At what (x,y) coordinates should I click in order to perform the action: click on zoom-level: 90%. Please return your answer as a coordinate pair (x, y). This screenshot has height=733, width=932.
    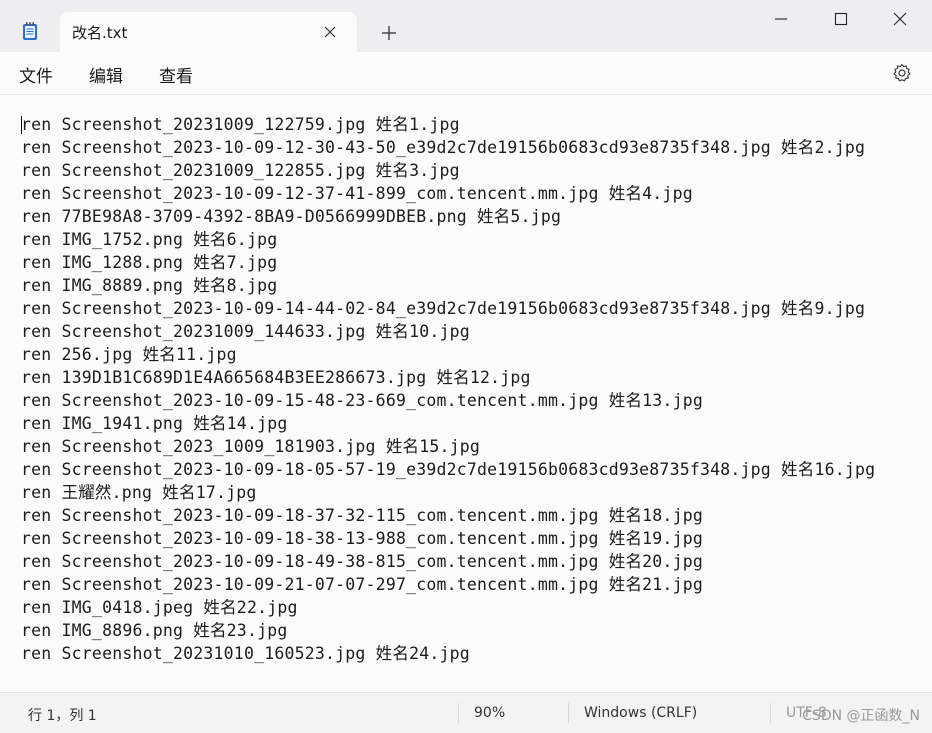
    Looking at the image, I should click on (490, 713).